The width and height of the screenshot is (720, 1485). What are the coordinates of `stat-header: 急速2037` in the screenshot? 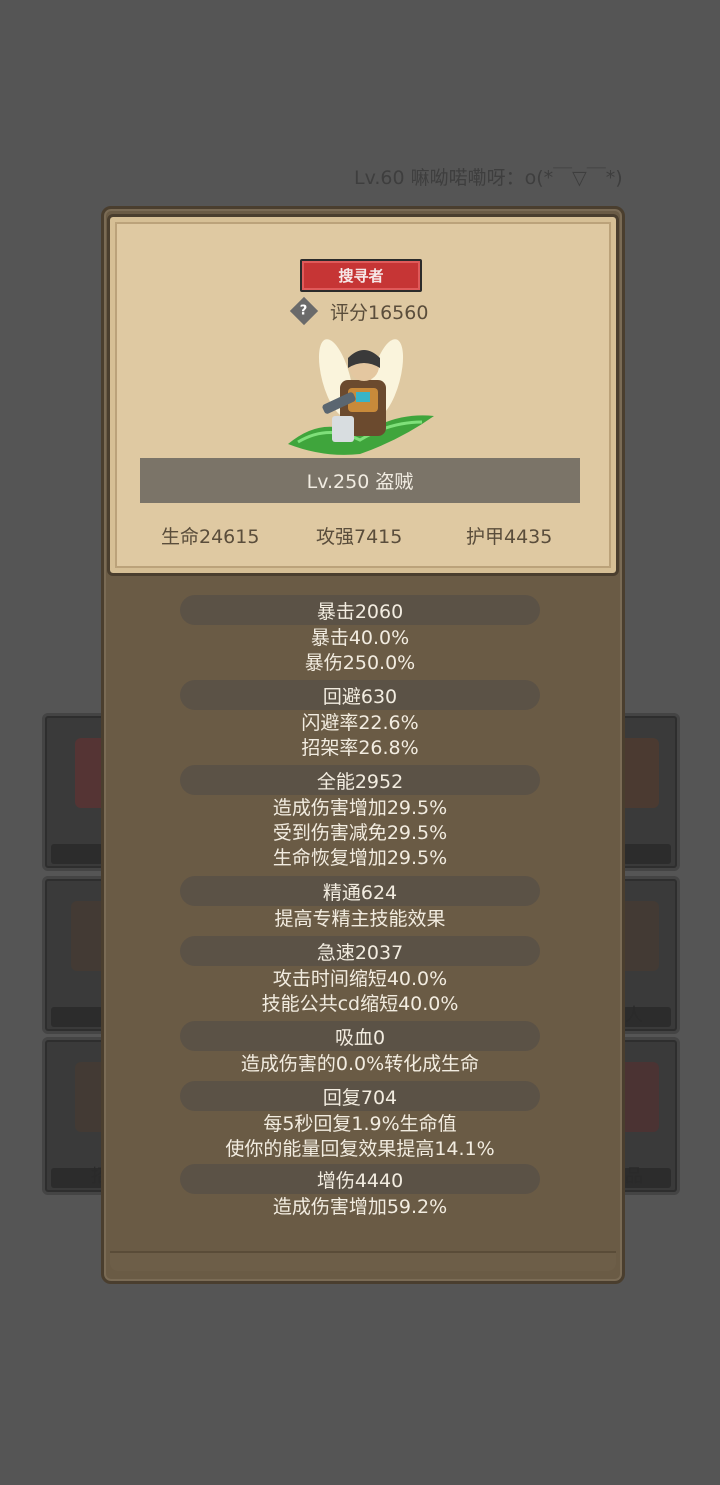 It's located at (360, 951).